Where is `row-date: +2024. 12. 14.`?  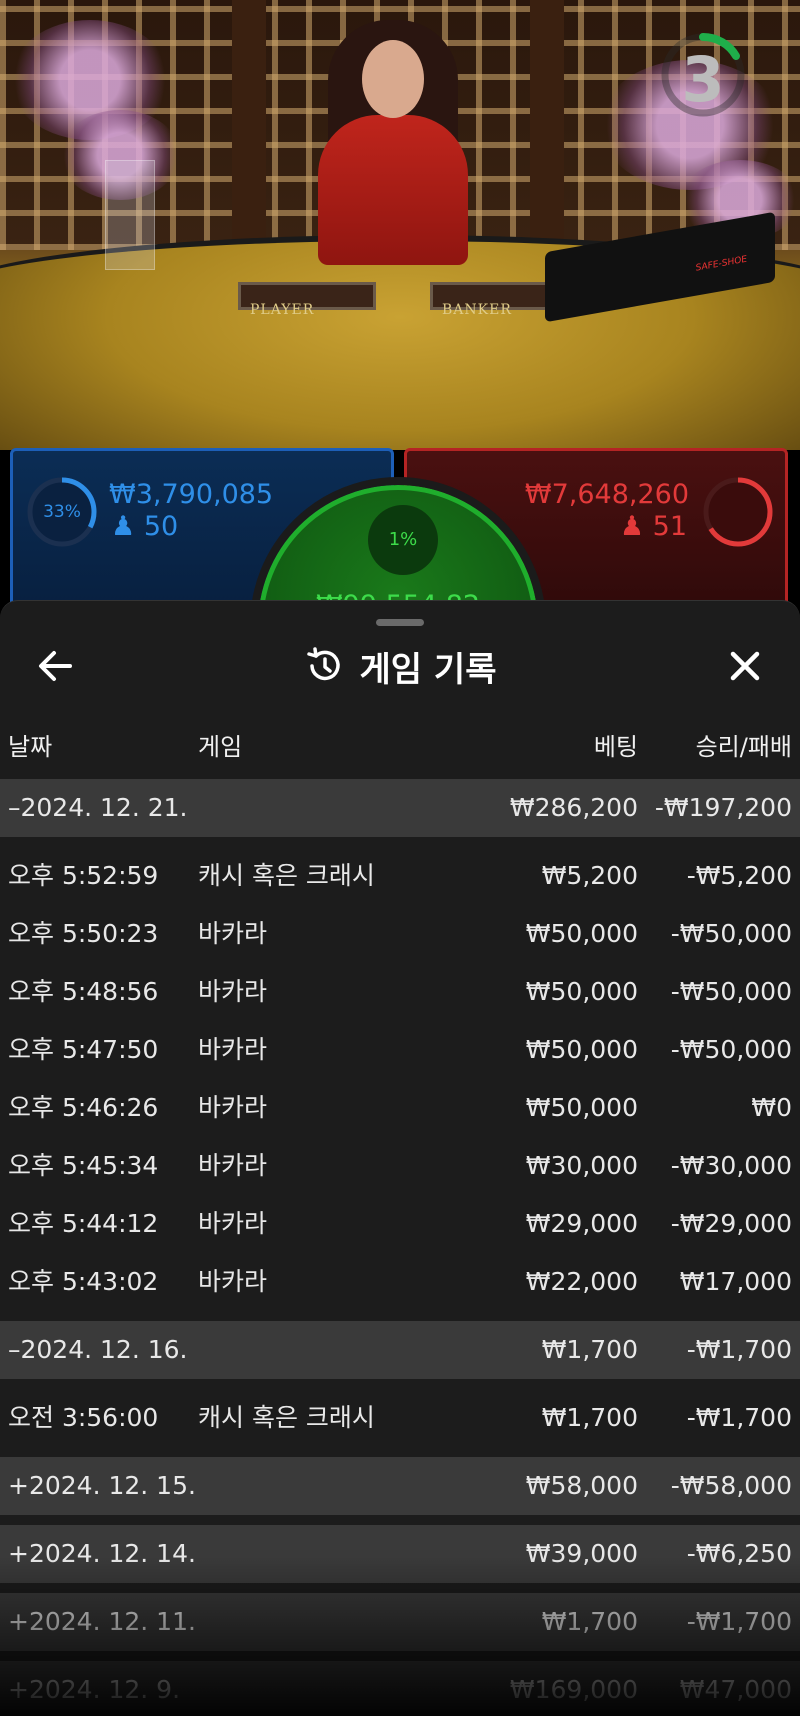
row-date: +2024. 12. 14. is located at coordinates (102, 1553).